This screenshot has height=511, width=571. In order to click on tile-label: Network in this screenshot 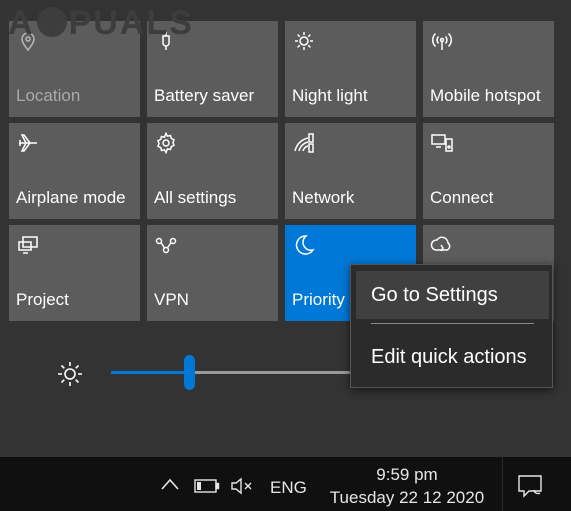, I will do `click(323, 197)`.